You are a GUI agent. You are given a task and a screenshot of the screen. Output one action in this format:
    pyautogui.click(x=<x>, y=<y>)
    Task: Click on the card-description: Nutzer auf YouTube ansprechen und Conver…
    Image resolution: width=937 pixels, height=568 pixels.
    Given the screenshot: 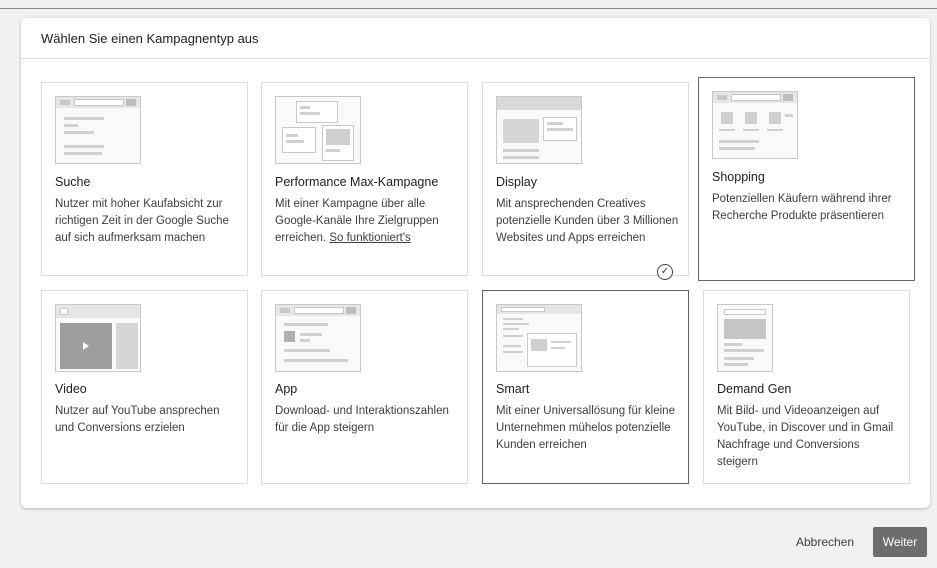 What is the action you would take?
    pyautogui.click(x=137, y=419)
    